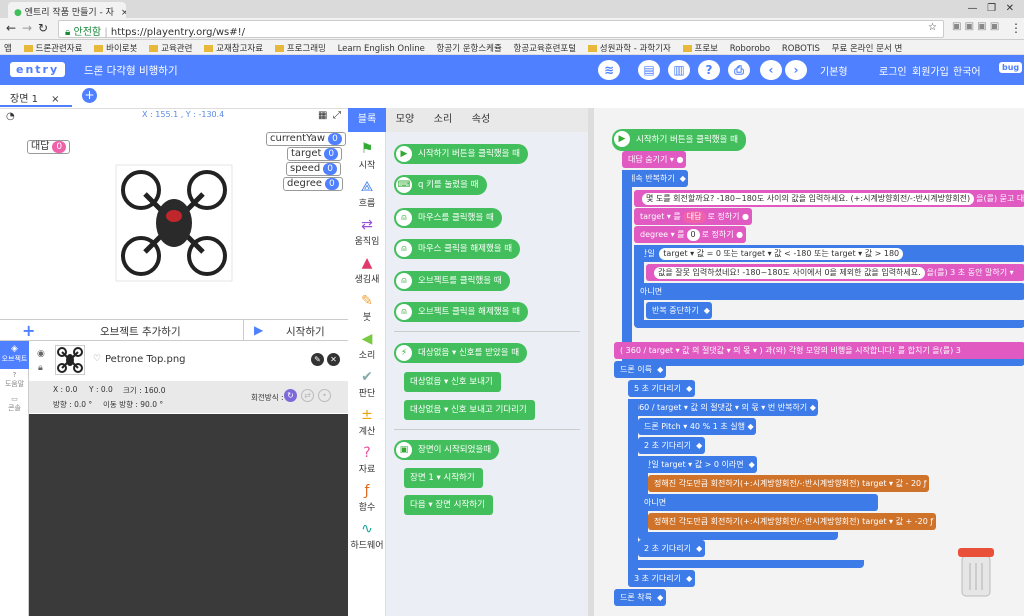  I want to click on if-positive-block: 만일 target ▾ 값 > 0 이라면 ◆, so click(698, 464).